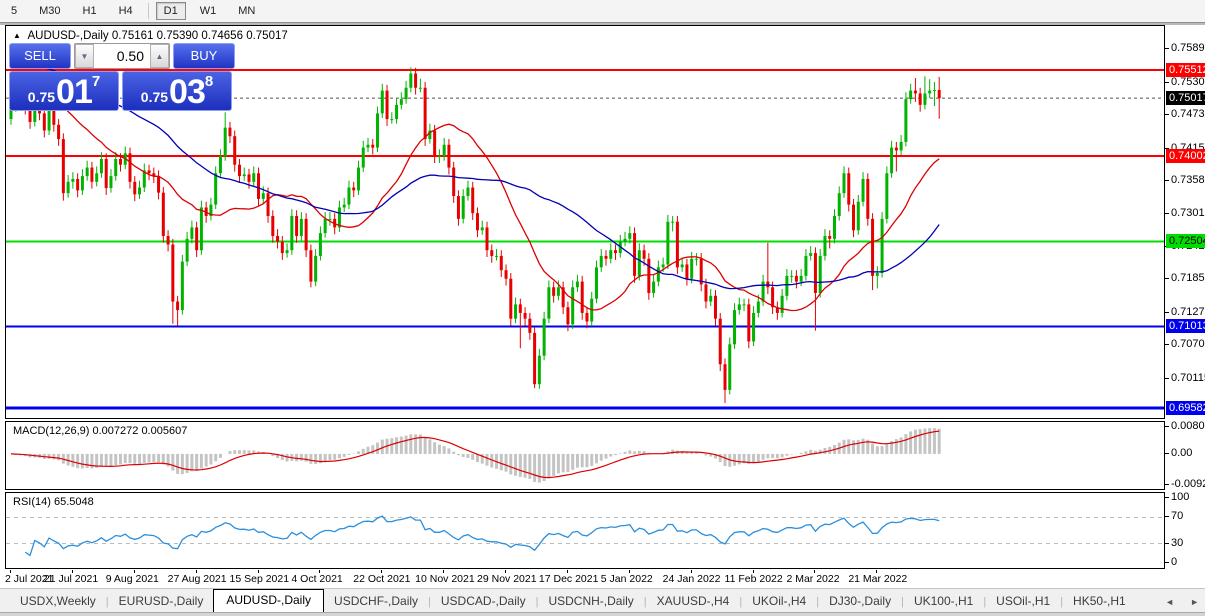 This screenshot has height=616, width=1205. Describe the element at coordinates (17, 35) in the screenshot. I see `collapse-triangle-icon: ▲` at that location.